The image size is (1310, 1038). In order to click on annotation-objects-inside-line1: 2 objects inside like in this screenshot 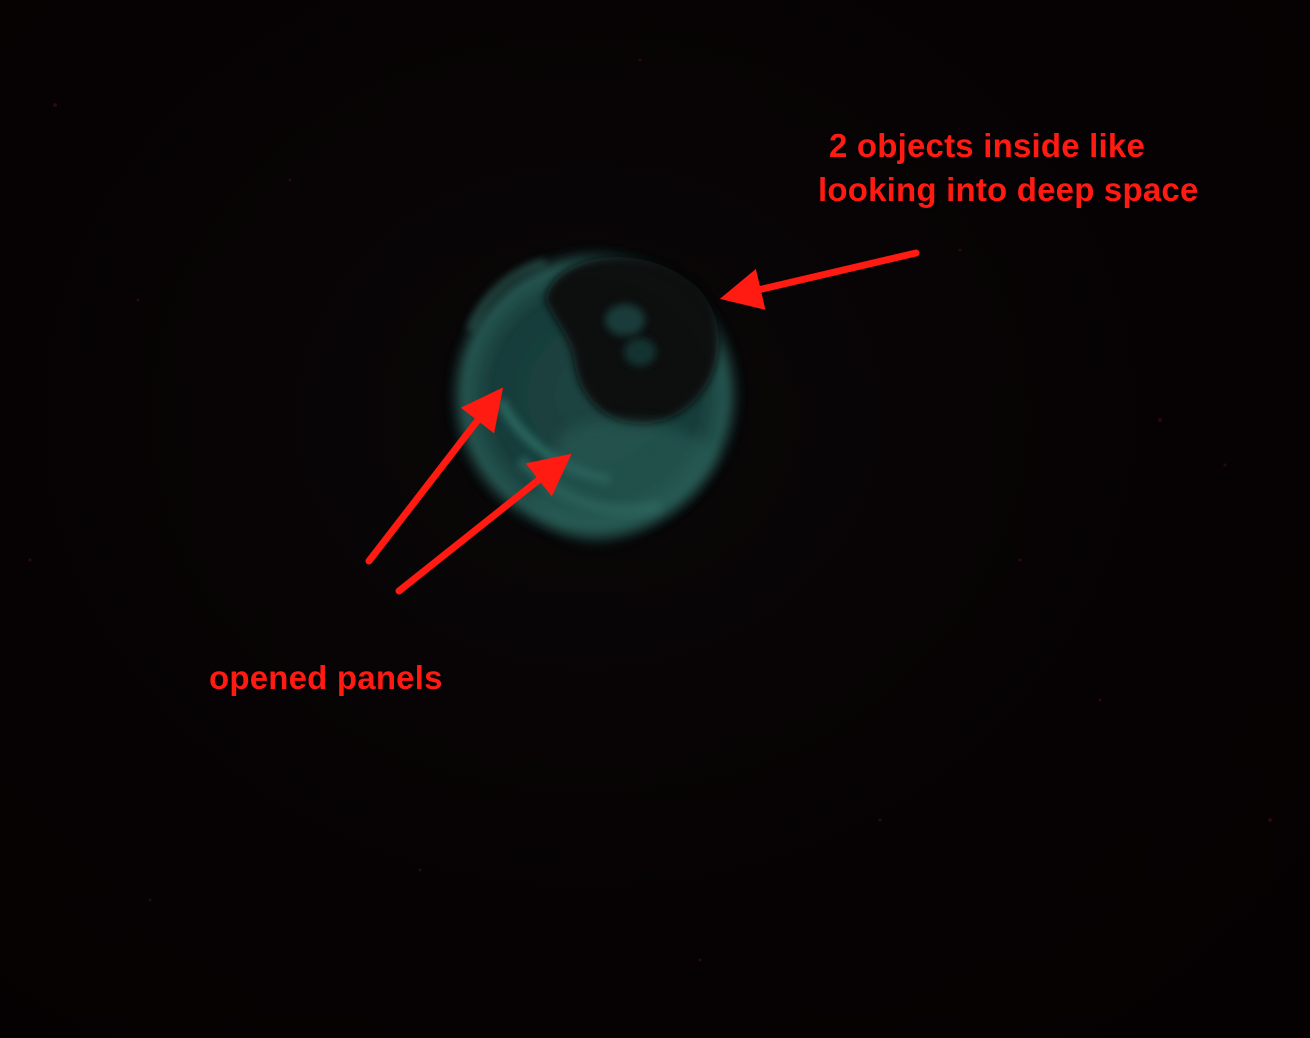, I will do `click(987, 145)`.